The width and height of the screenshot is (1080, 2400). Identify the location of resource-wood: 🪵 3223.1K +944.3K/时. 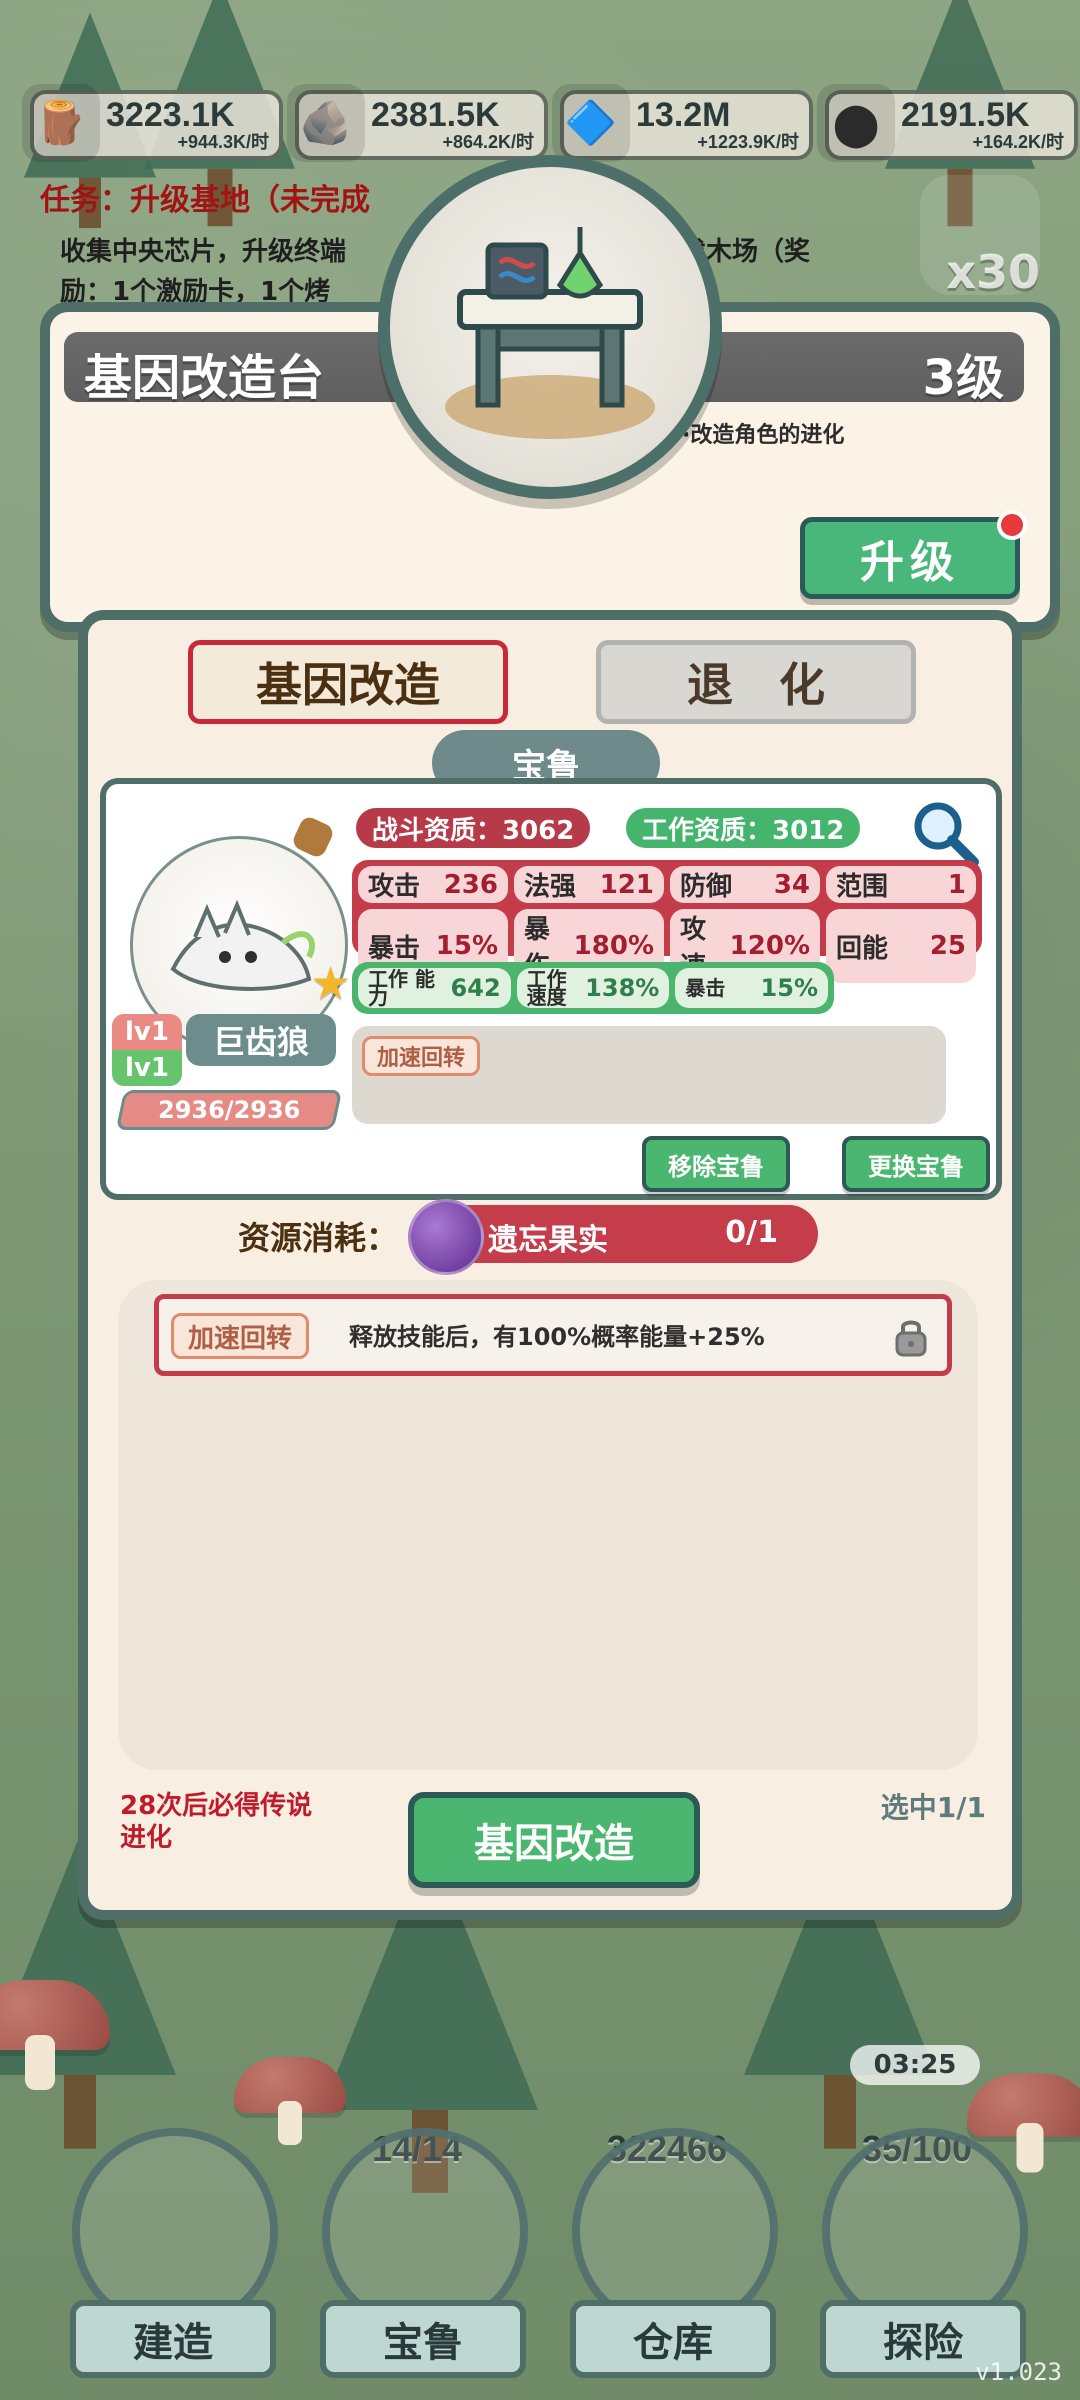
(152, 123).